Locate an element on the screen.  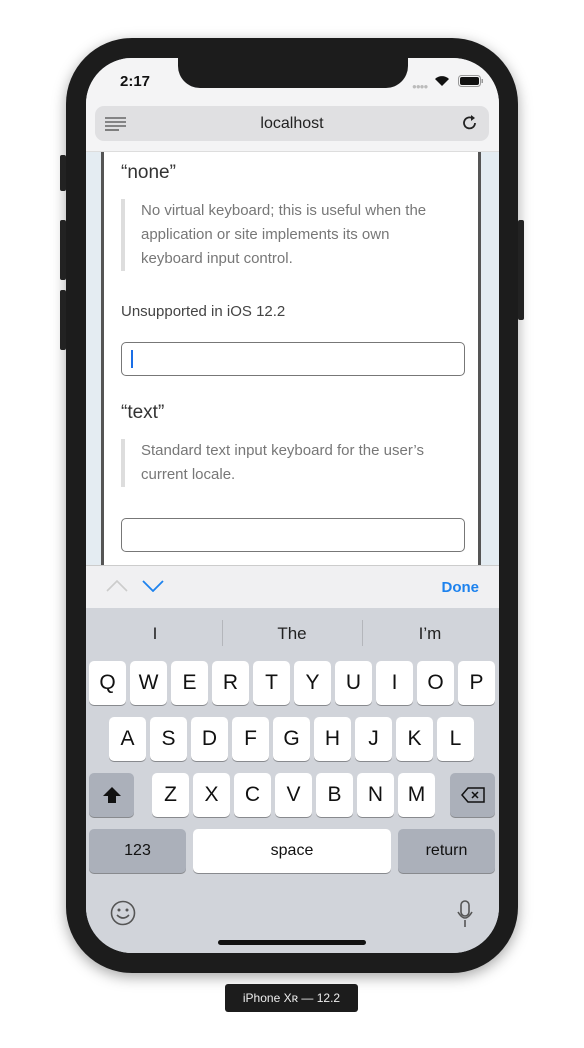
chevron-up-icon is located at coordinates (117, 586).